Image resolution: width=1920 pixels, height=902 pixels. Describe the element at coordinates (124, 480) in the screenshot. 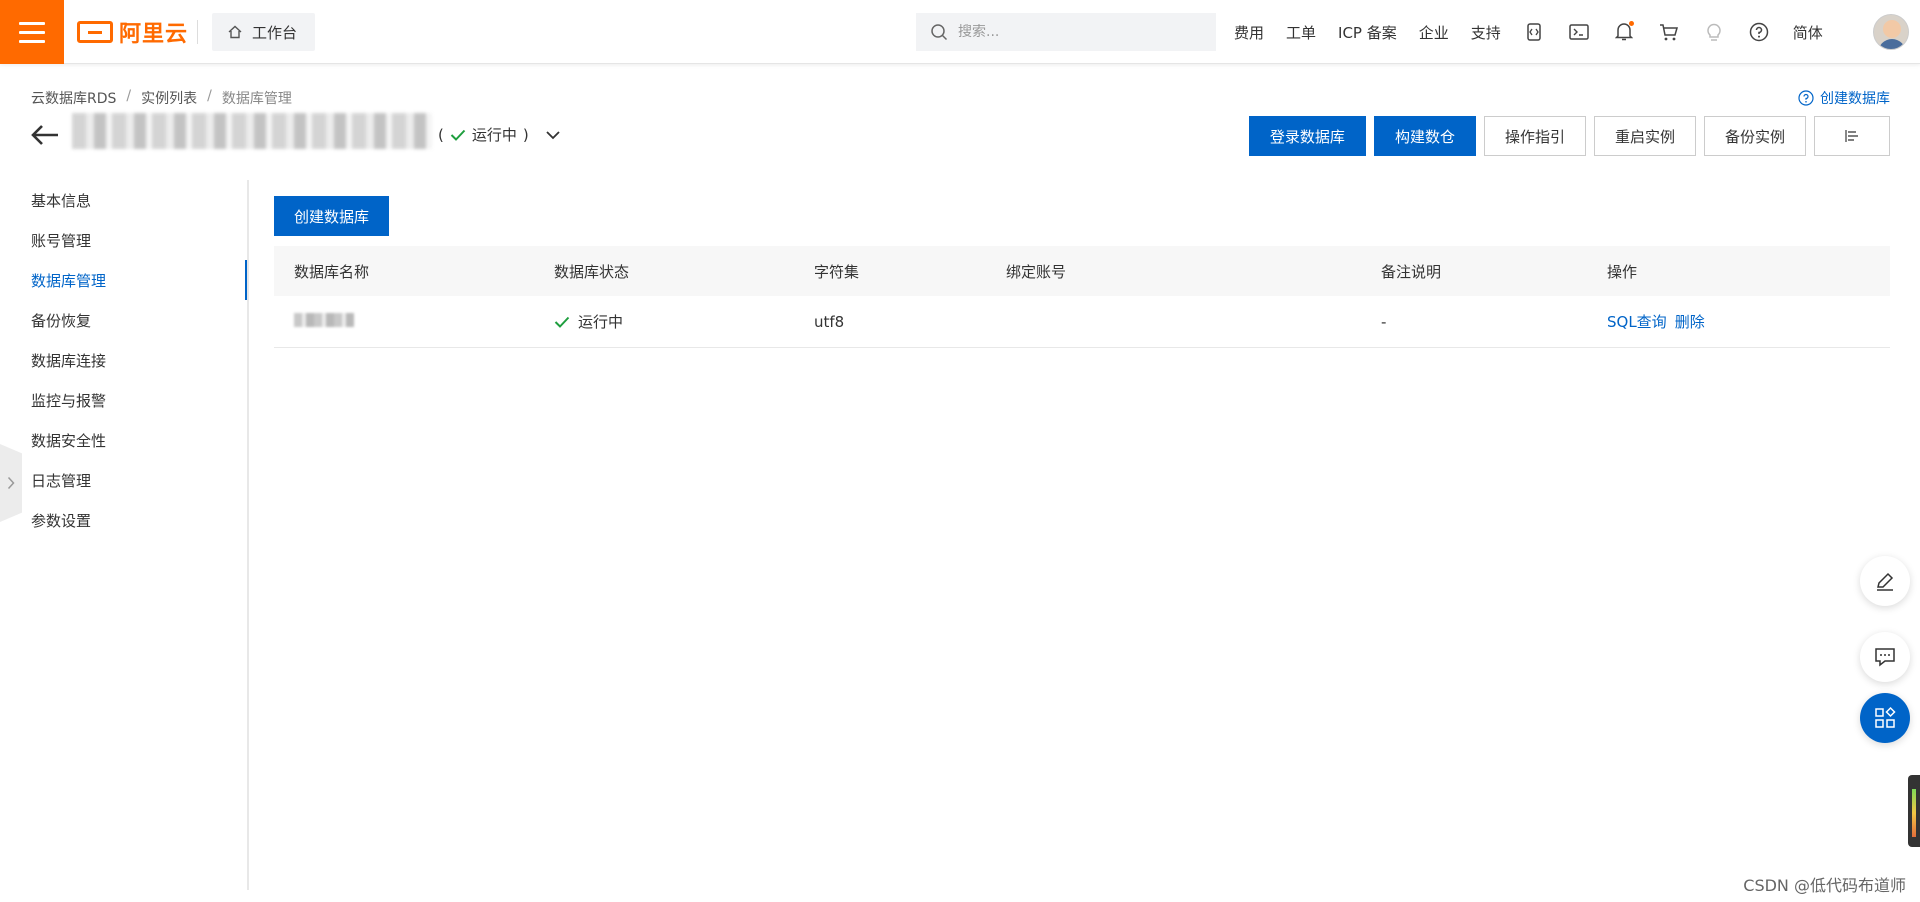

I see `sidebar-item-logs: 日志管理` at that location.